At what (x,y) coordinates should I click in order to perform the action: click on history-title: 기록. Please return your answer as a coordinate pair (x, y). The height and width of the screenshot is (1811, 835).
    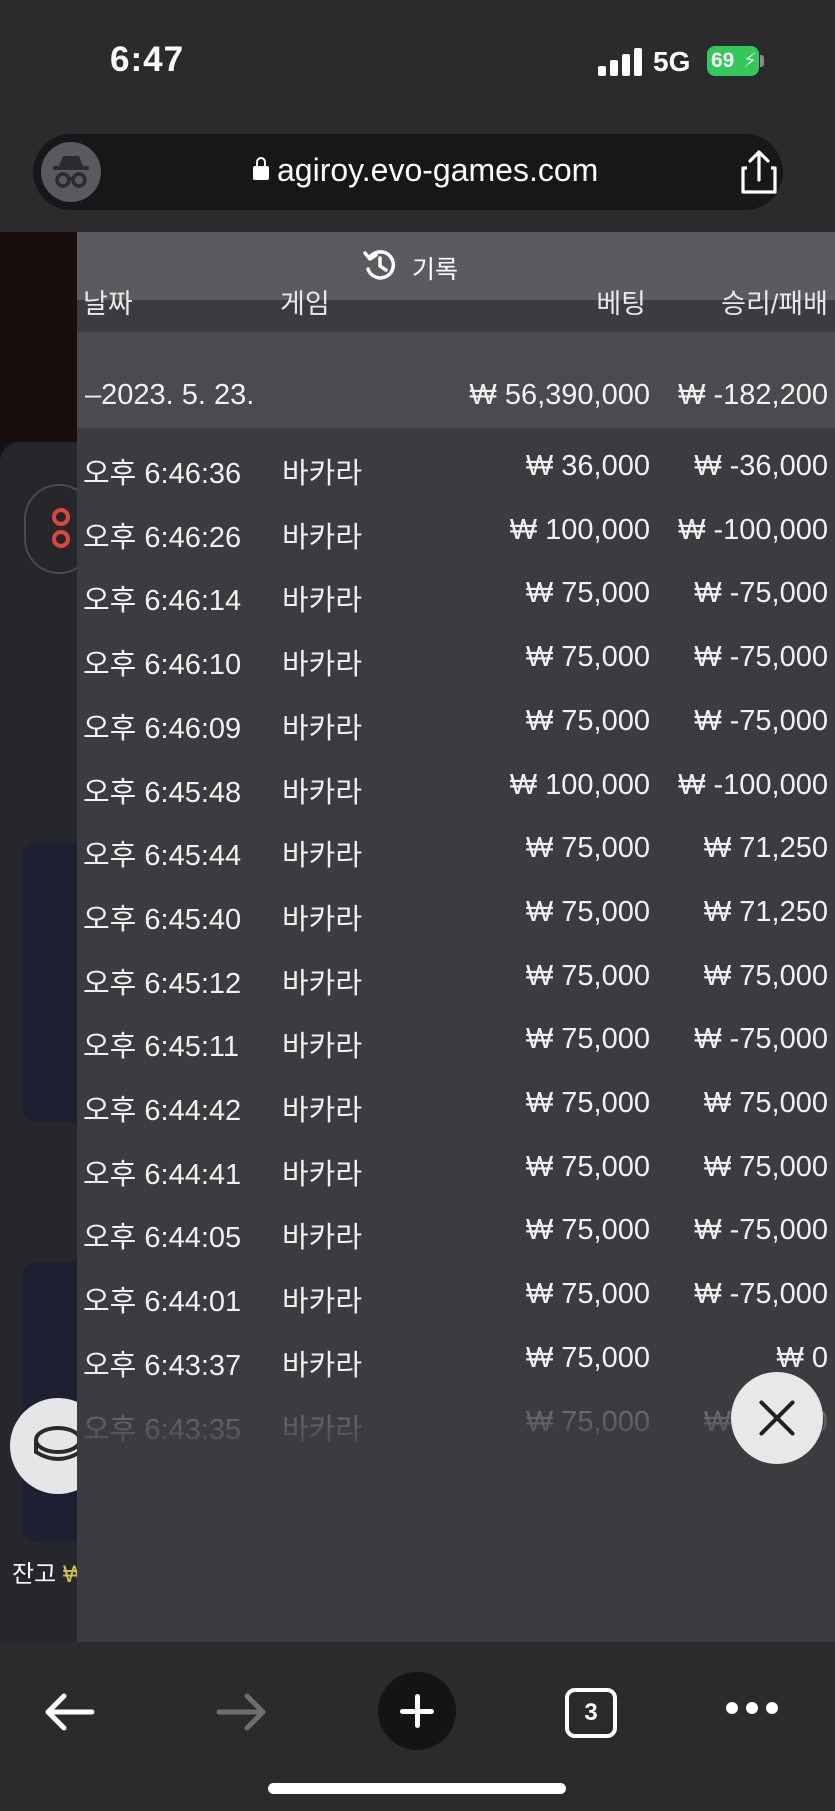
    Looking at the image, I should click on (410, 268).